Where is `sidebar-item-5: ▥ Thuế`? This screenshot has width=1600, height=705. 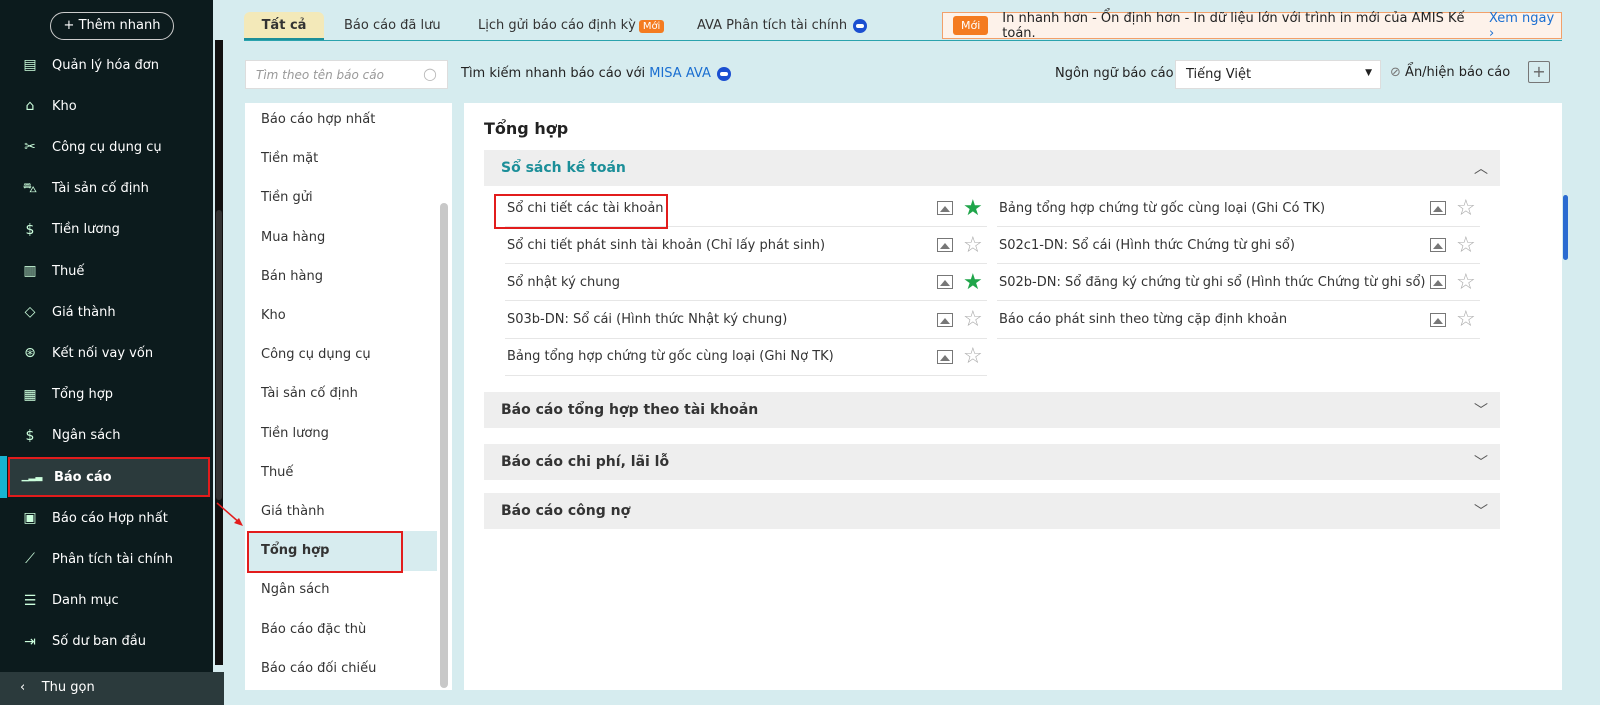
sidebar-item-5: ▥ Thuế is located at coordinates (109, 271).